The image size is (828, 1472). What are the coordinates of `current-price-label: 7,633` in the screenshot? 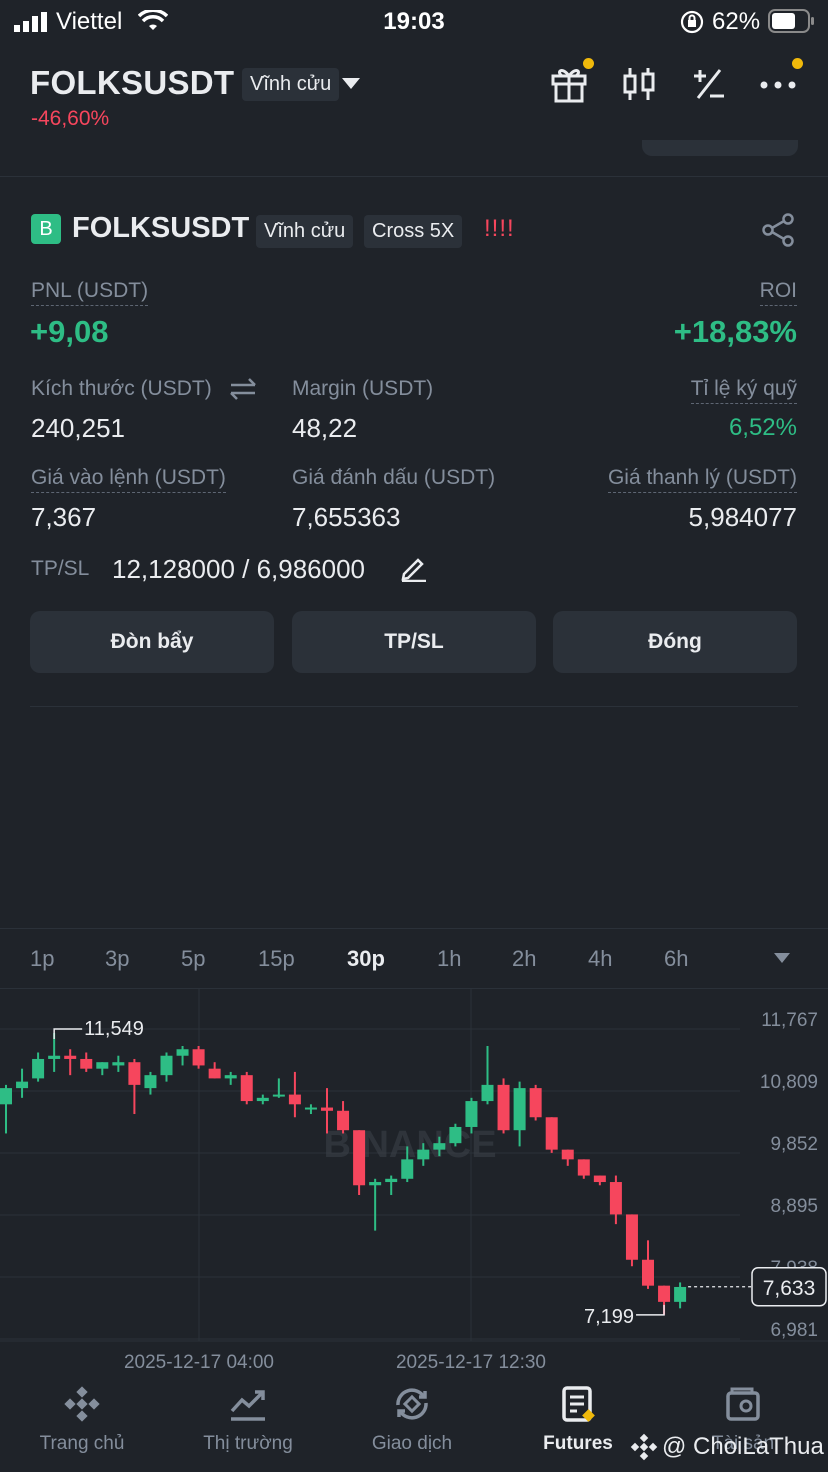 It's located at (789, 1288).